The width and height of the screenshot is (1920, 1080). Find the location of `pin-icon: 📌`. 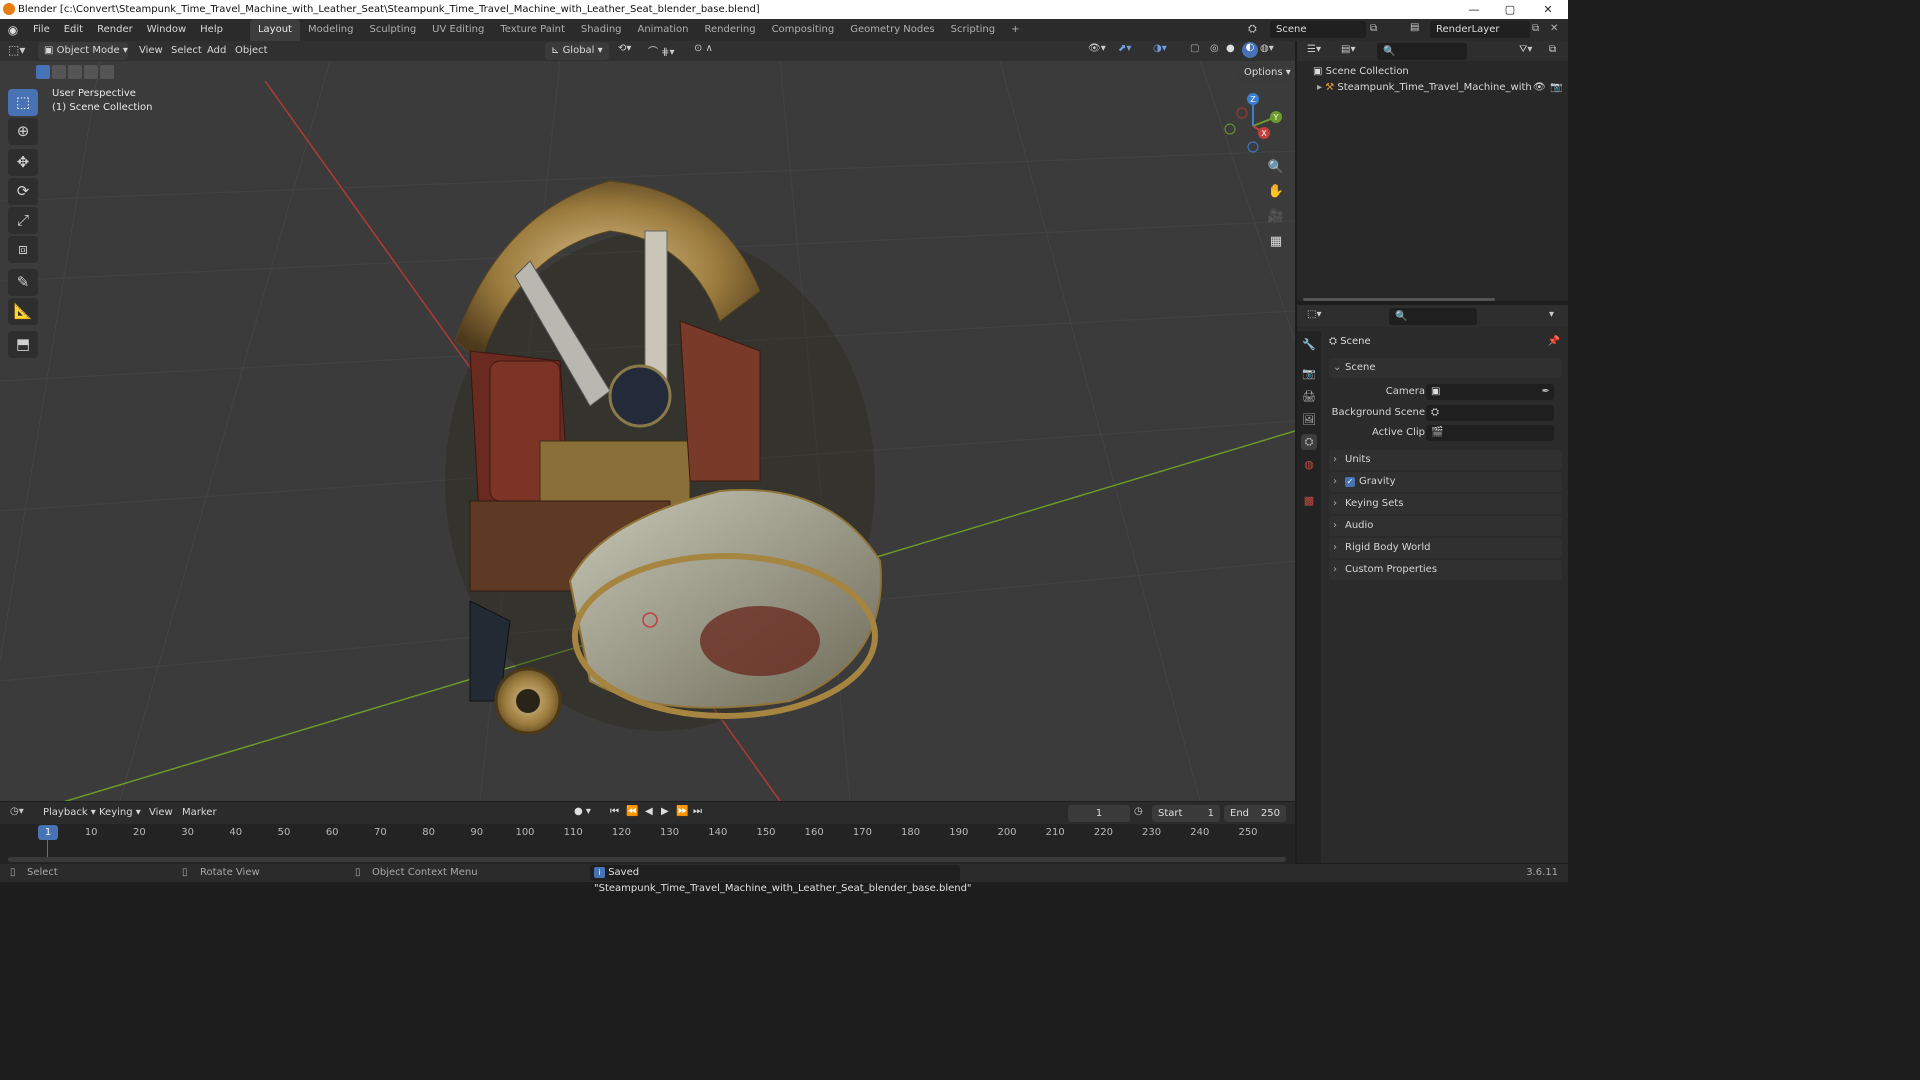

pin-icon: 📌 is located at coordinates (1554, 342).